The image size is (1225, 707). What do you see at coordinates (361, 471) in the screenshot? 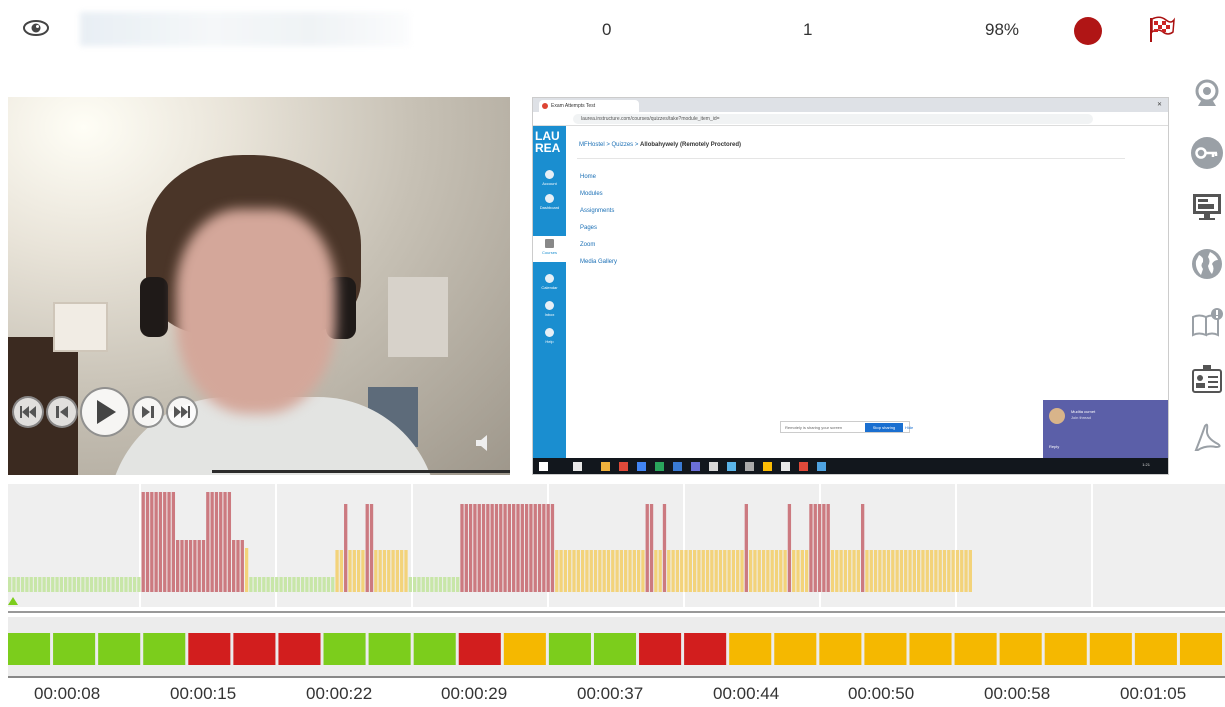
I see `webcam-progress-bar` at bounding box center [361, 471].